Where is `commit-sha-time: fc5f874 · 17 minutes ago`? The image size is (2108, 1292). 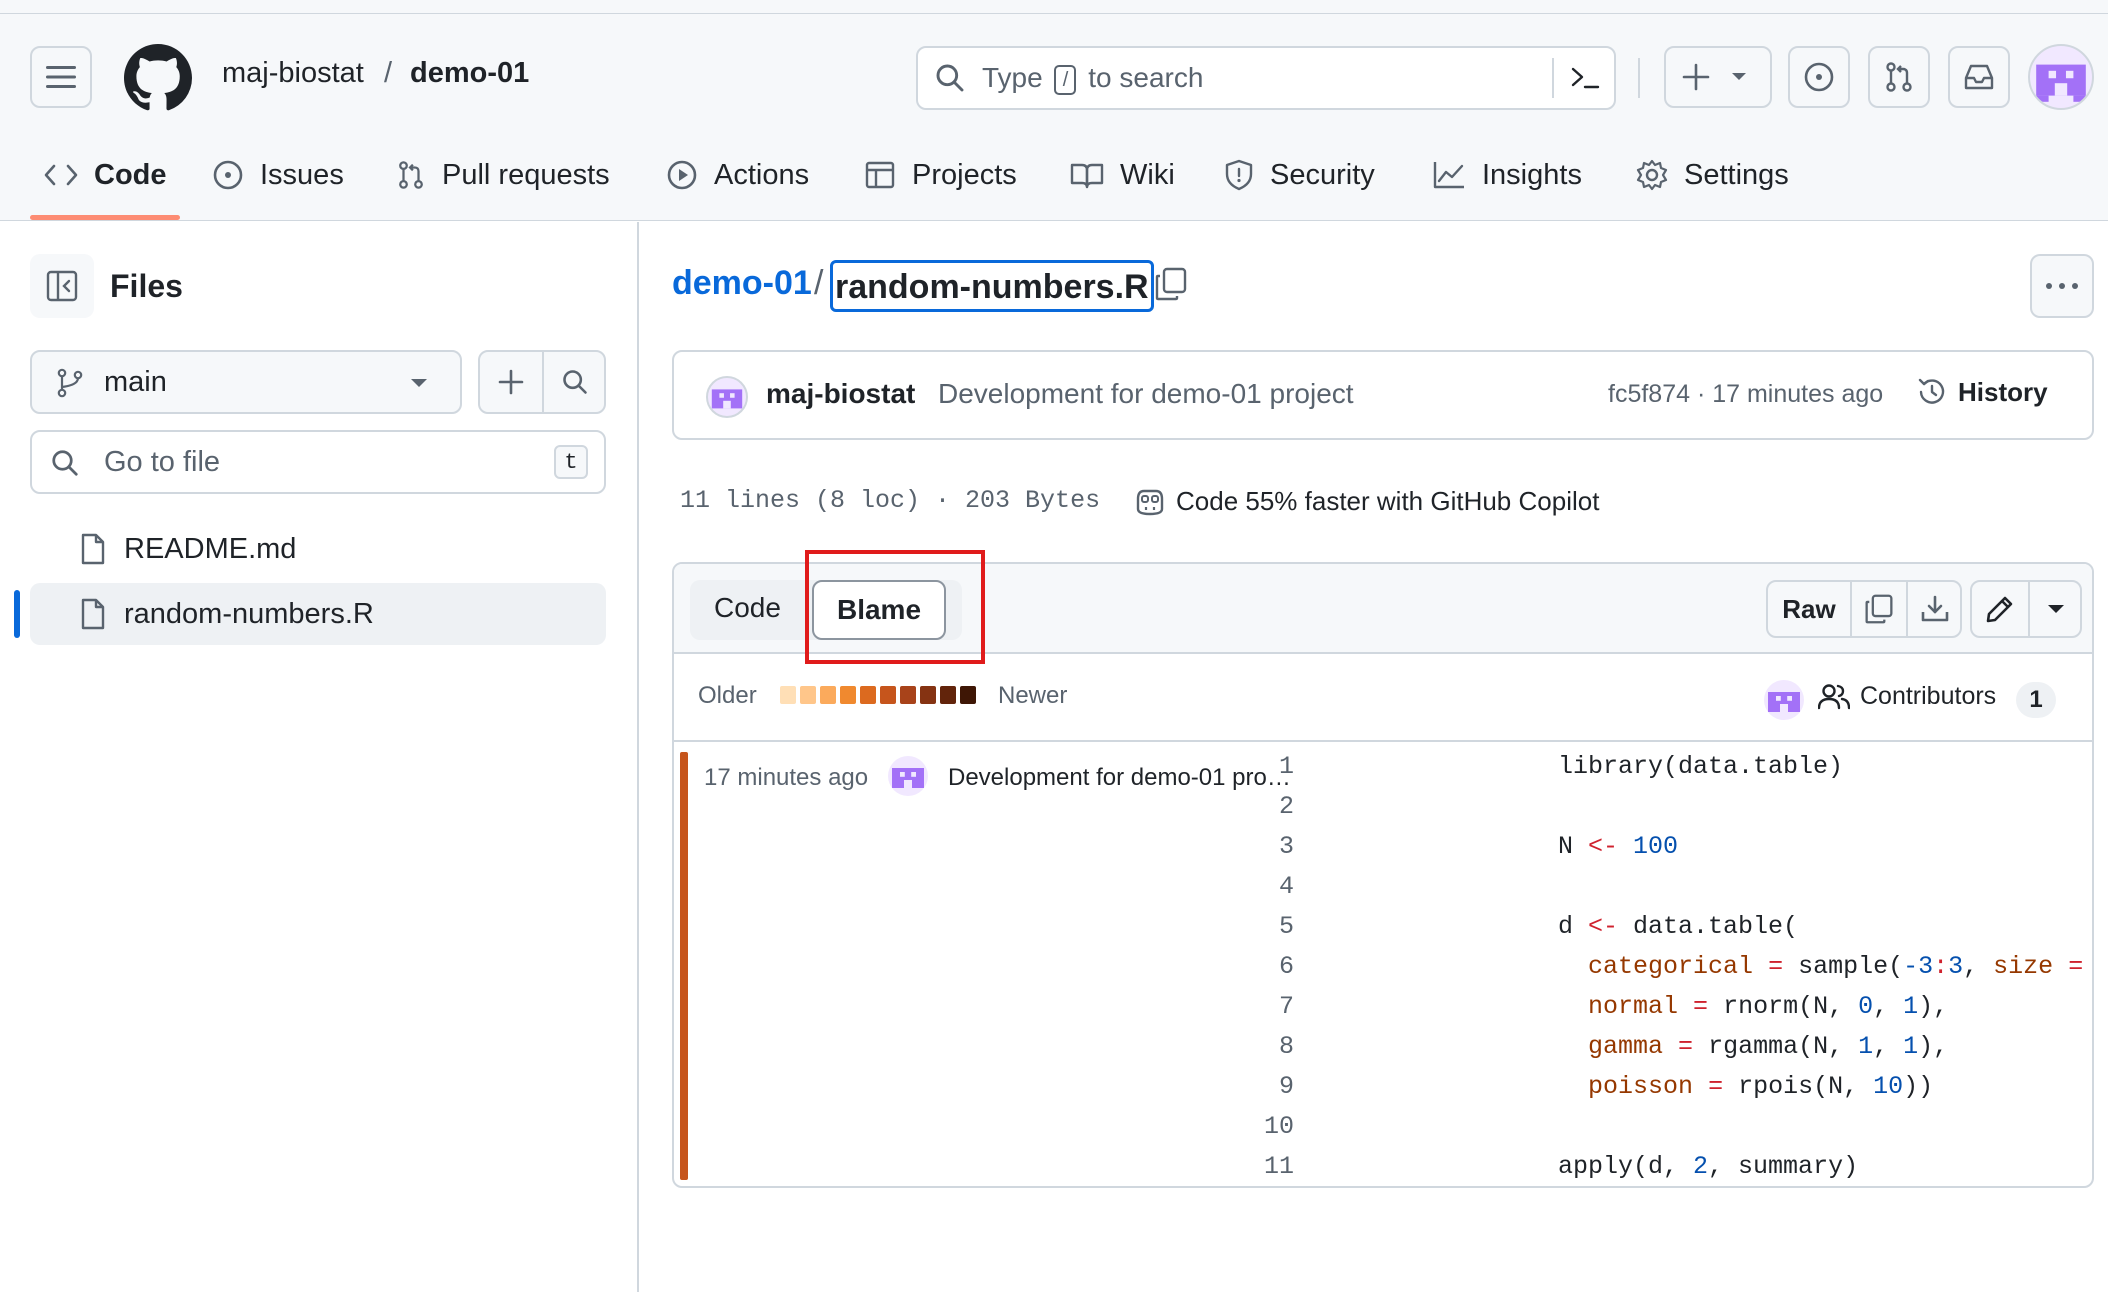 commit-sha-time: fc5f874 · 17 minutes ago is located at coordinates (1745, 394).